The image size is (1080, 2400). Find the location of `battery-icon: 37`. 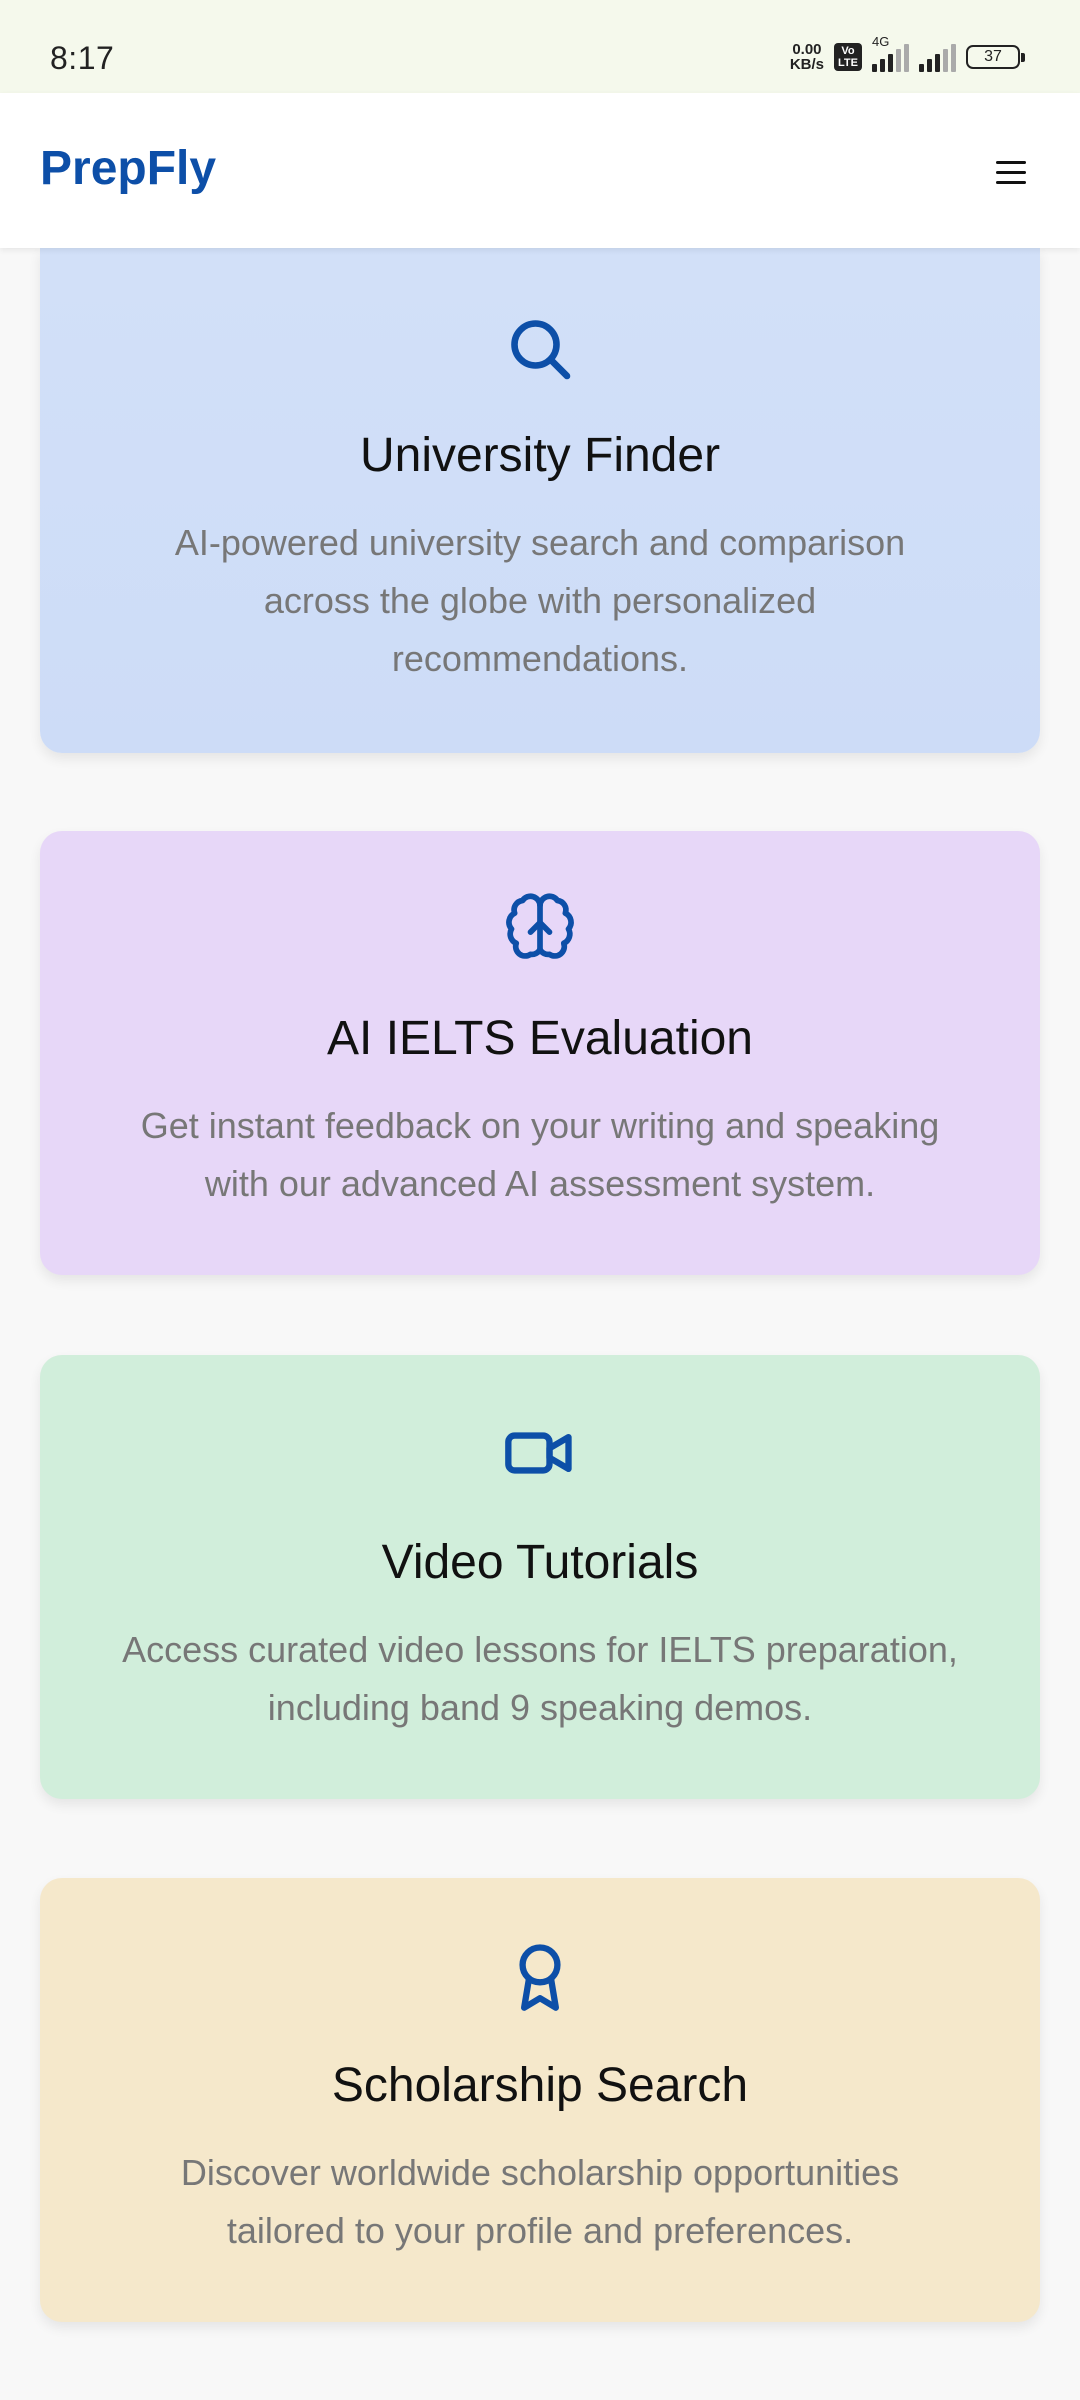

battery-icon: 37 is located at coordinates (995, 57).